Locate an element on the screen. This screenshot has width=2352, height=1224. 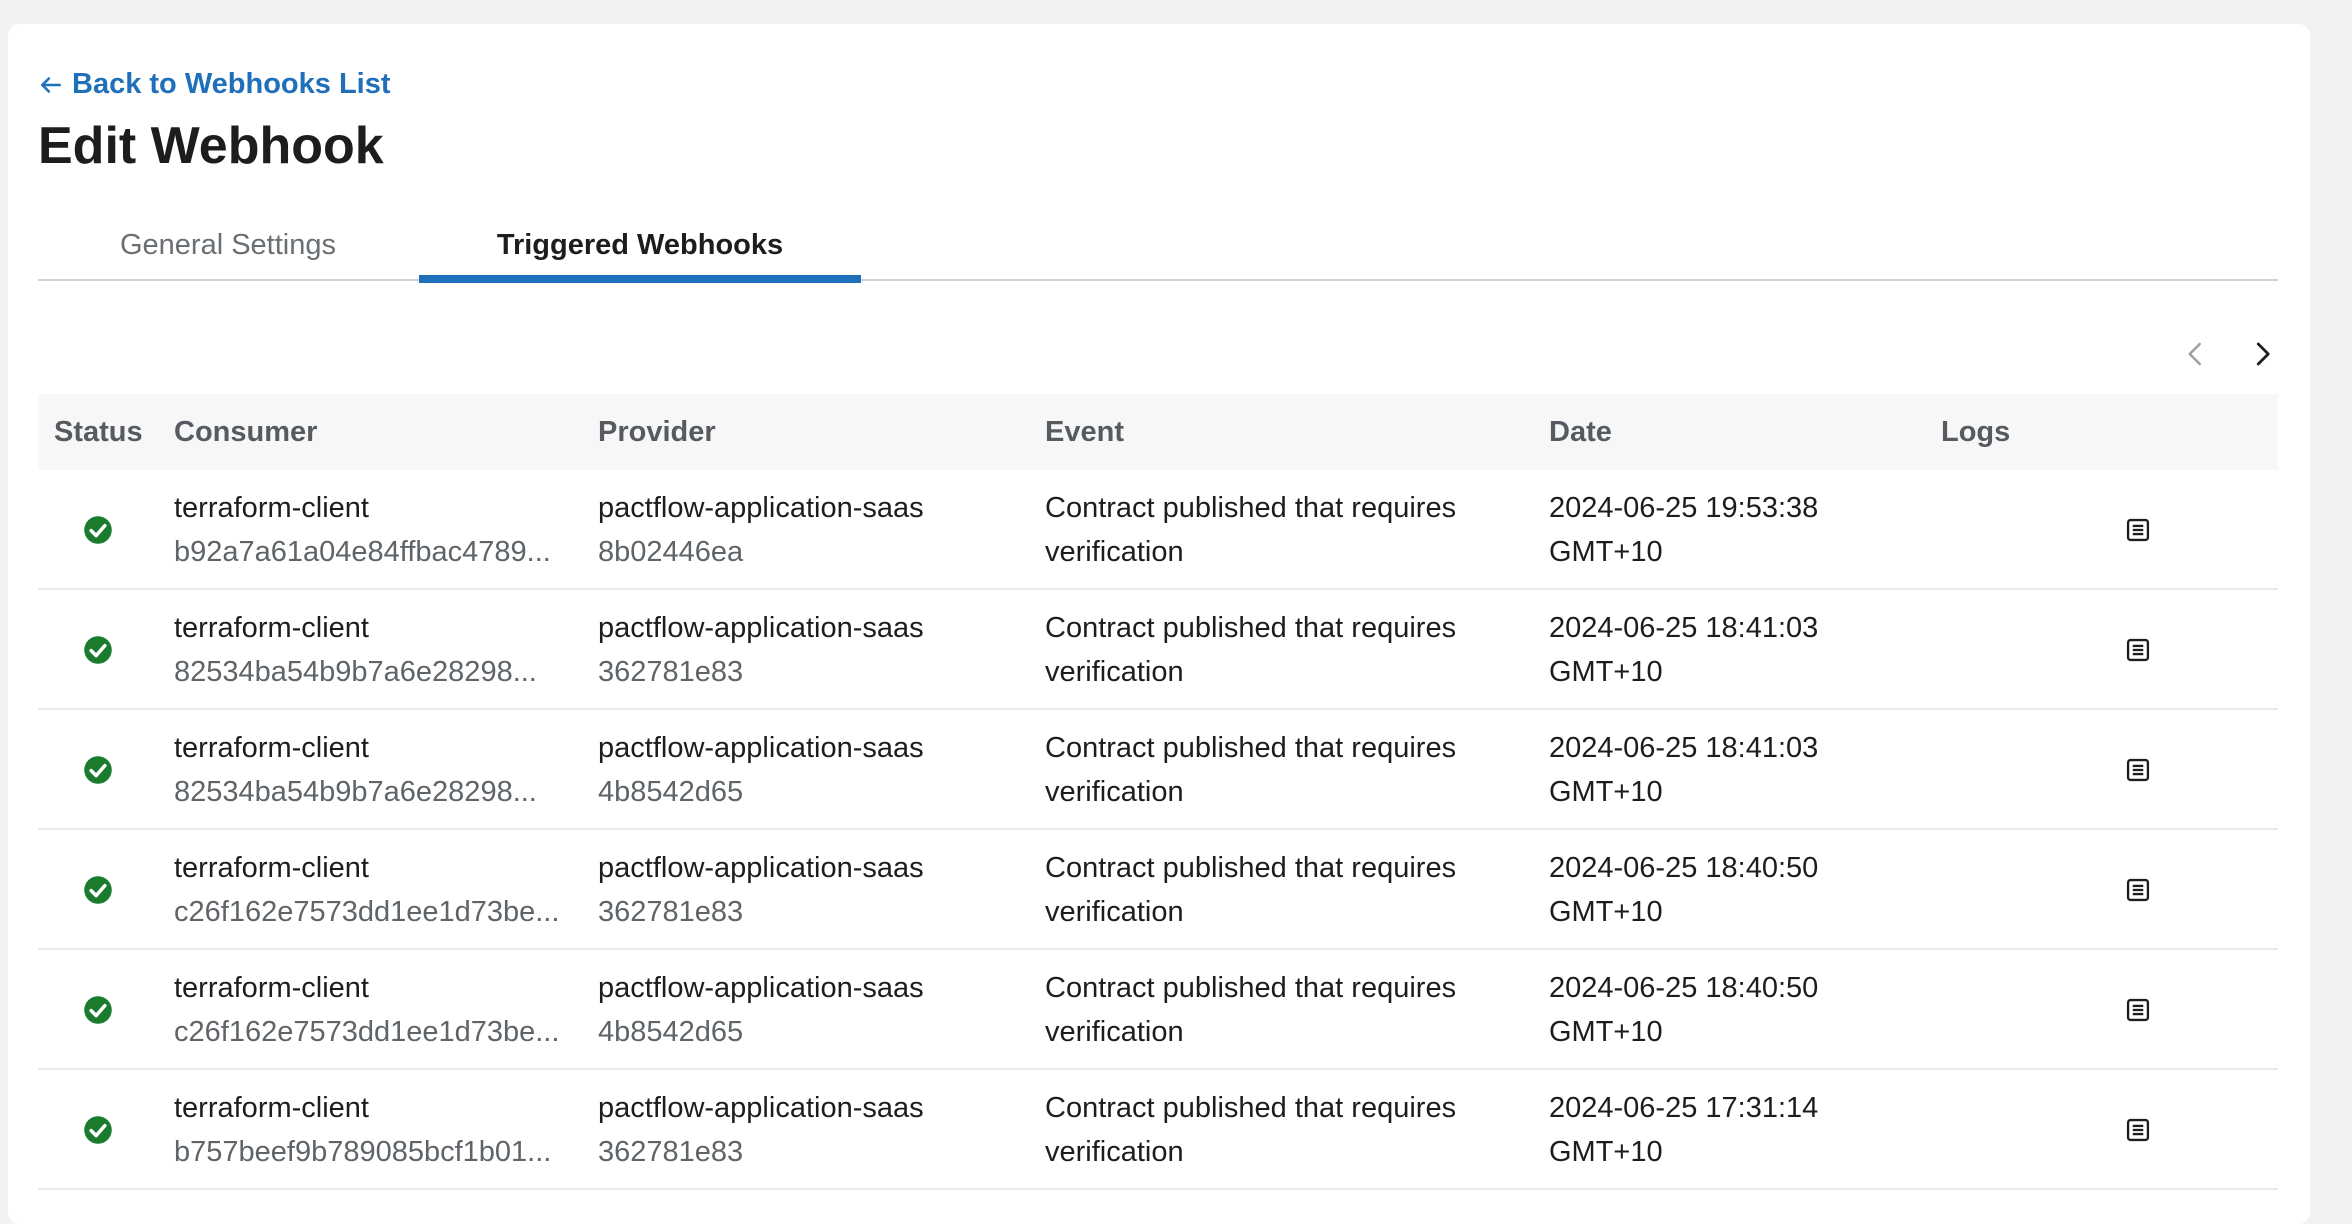
tab-general-settings: General Settings is located at coordinates (228, 245).